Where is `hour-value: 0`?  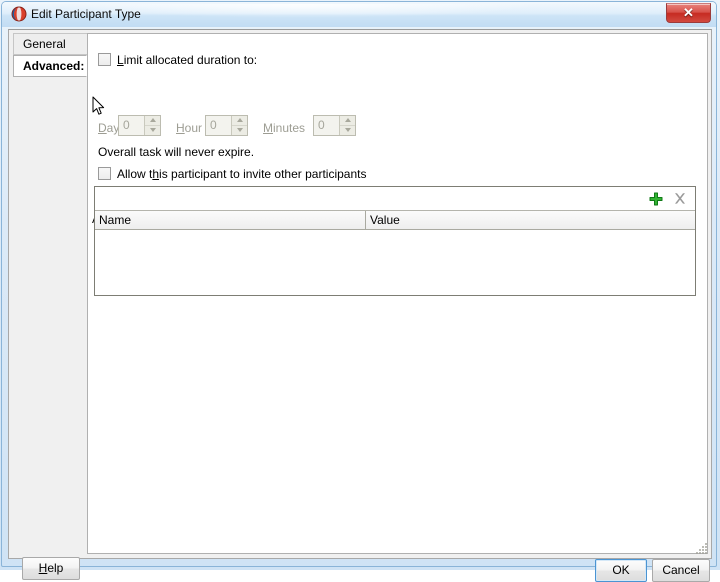 hour-value: 0 is located at coordinates (213, 125).